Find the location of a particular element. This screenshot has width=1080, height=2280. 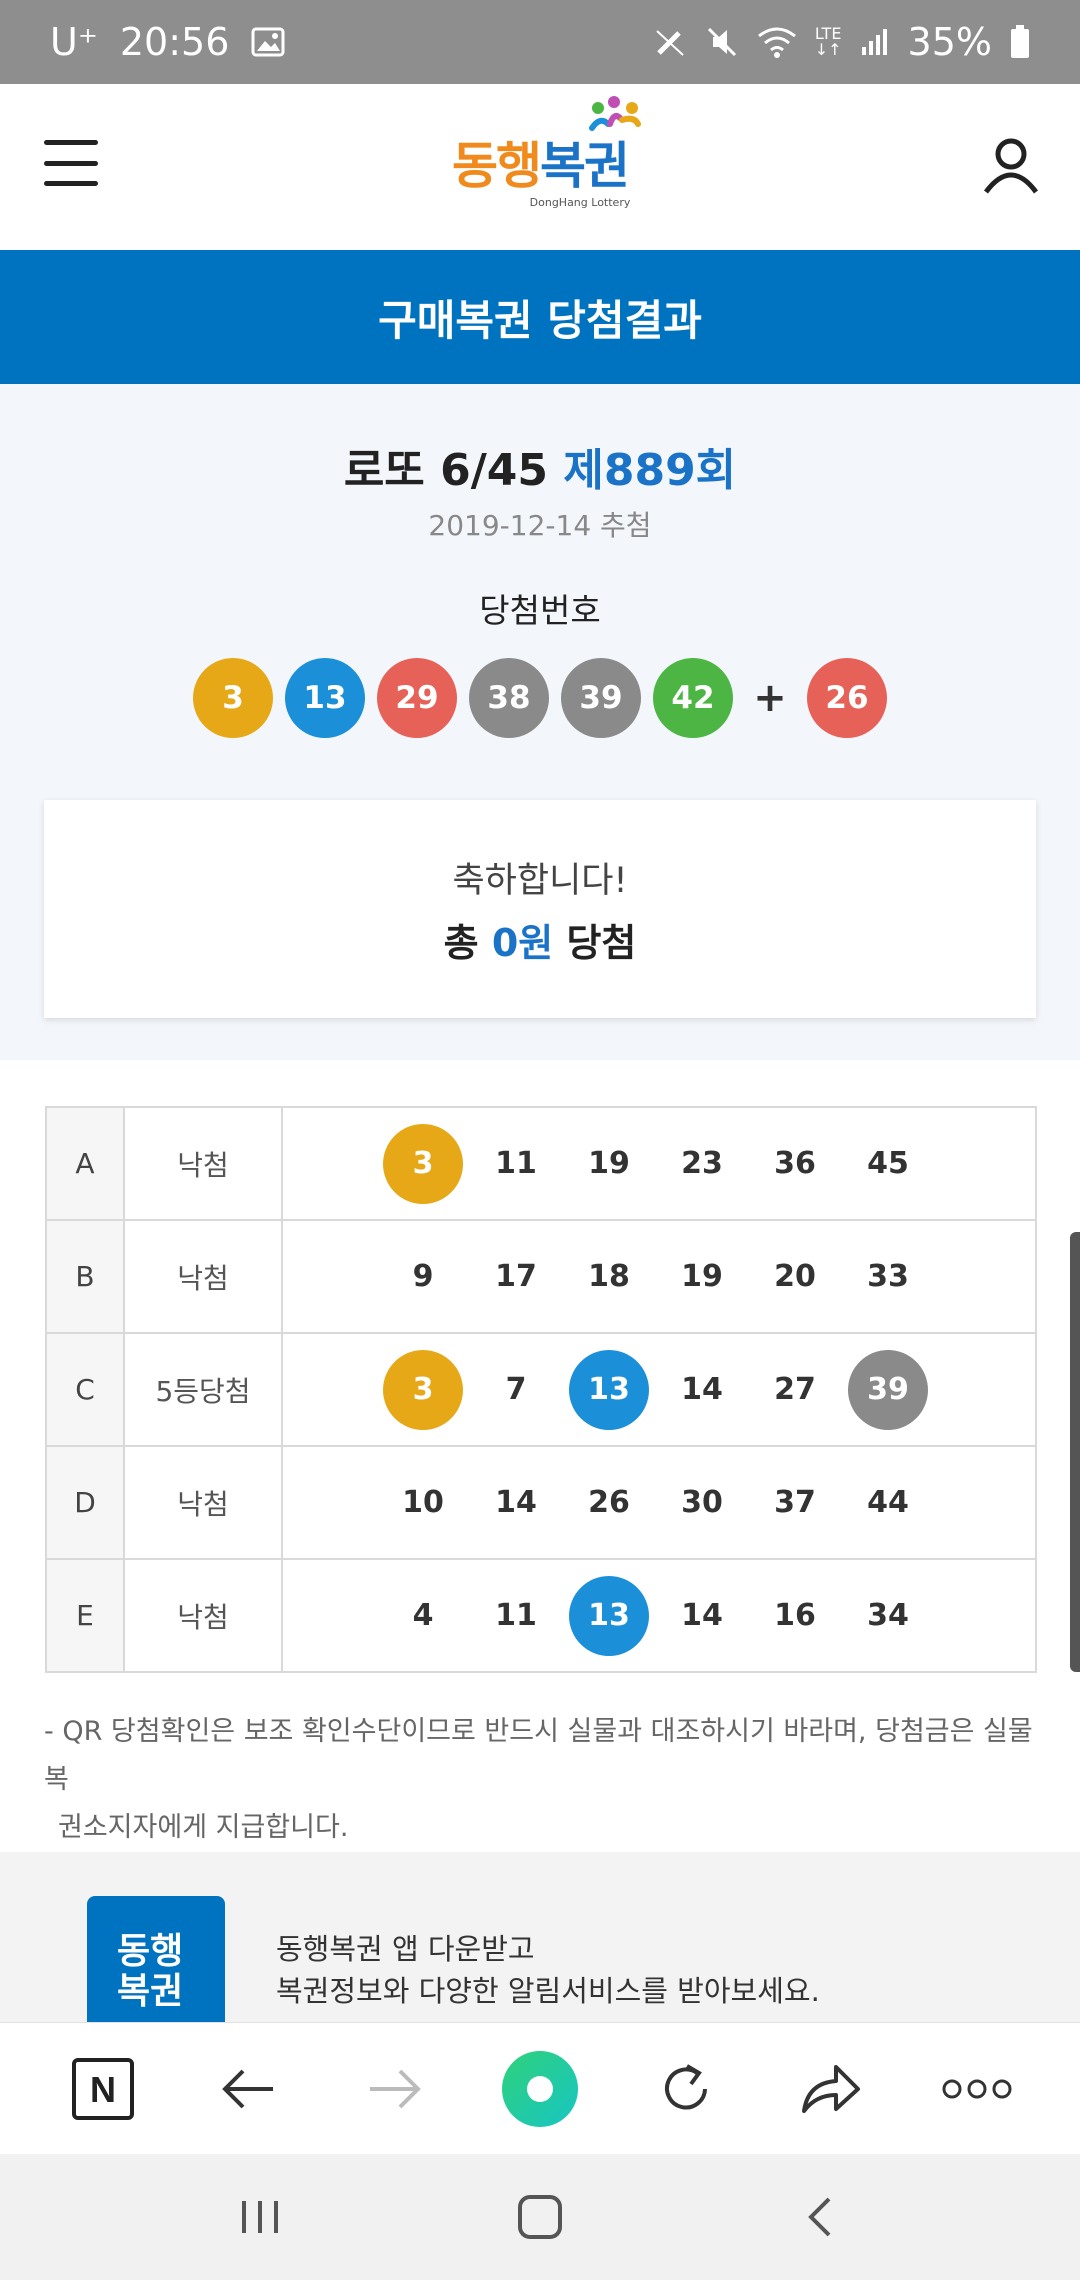

battery-percent: 35% is located at coordinates (949, 42).